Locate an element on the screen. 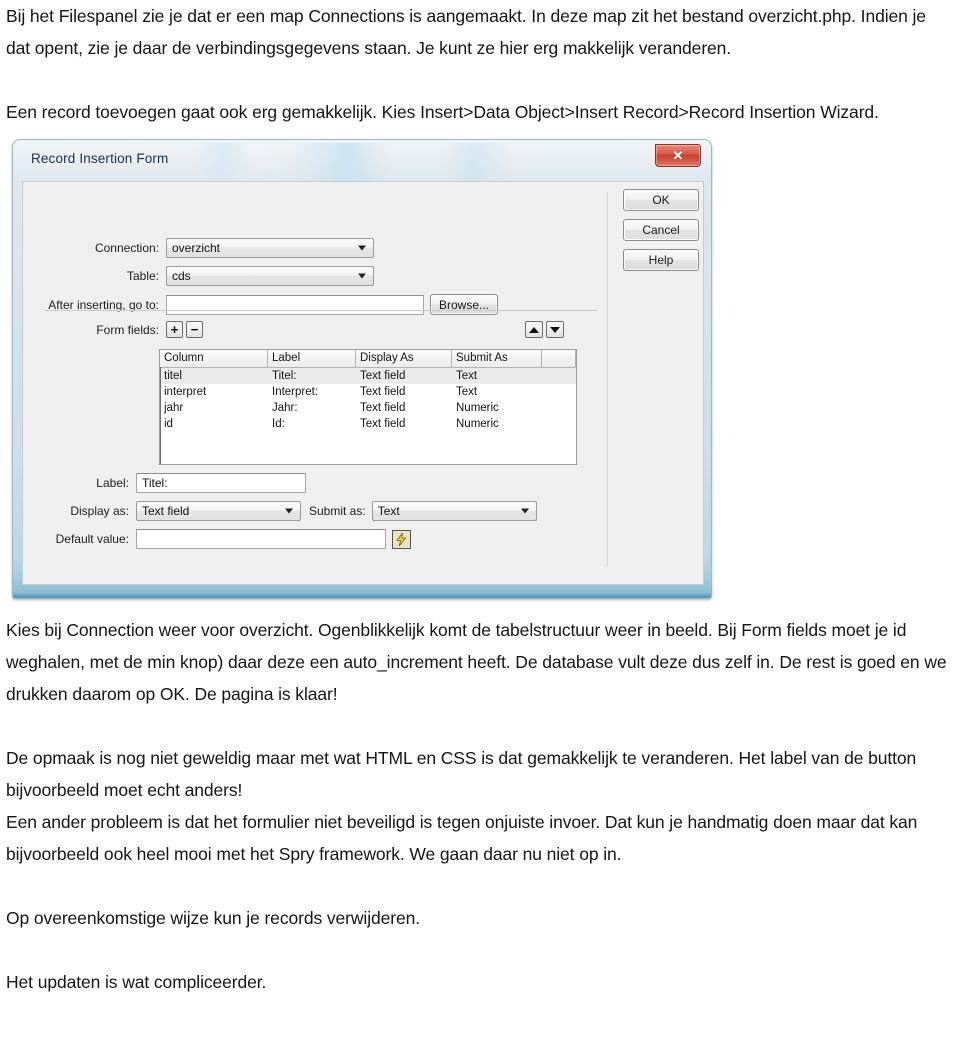 This screenshot has width=960, height=1037. help-button: Help is located at coordinates (661, 260).